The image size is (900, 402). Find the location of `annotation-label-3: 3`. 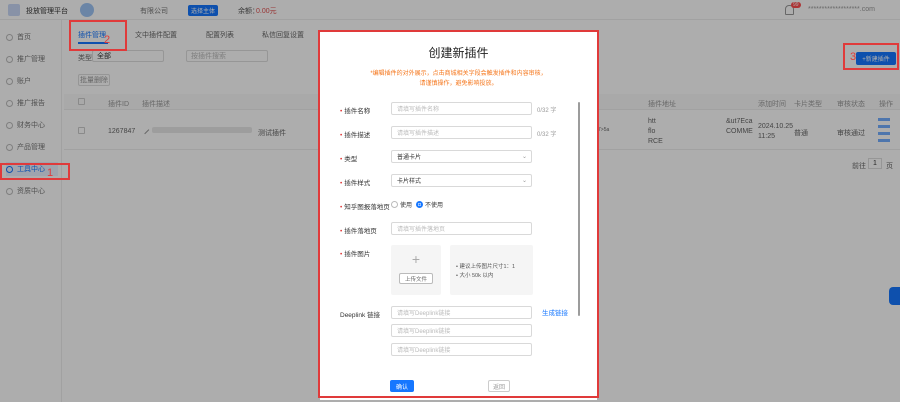

annotation-label-3: 3 is located at coordinates (853, 57).